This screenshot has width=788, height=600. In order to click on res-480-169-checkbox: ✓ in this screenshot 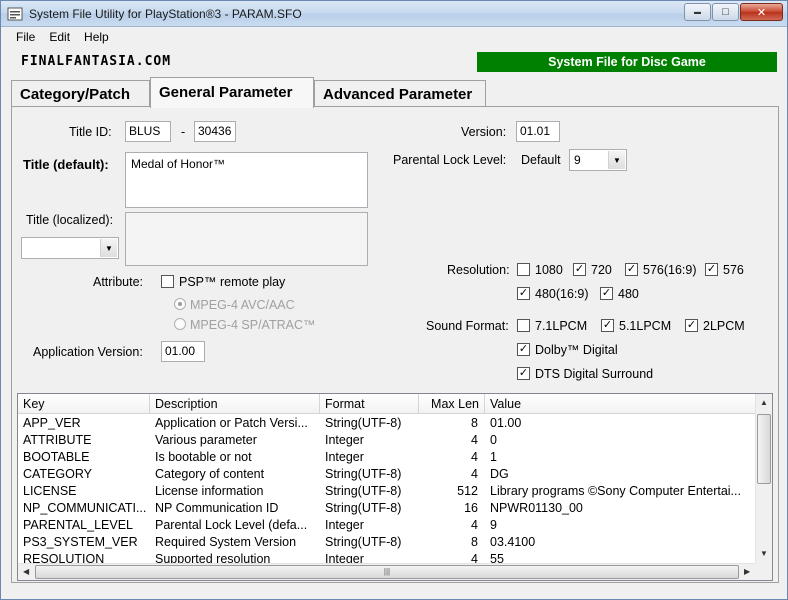, I will do `click(523, 293)`.